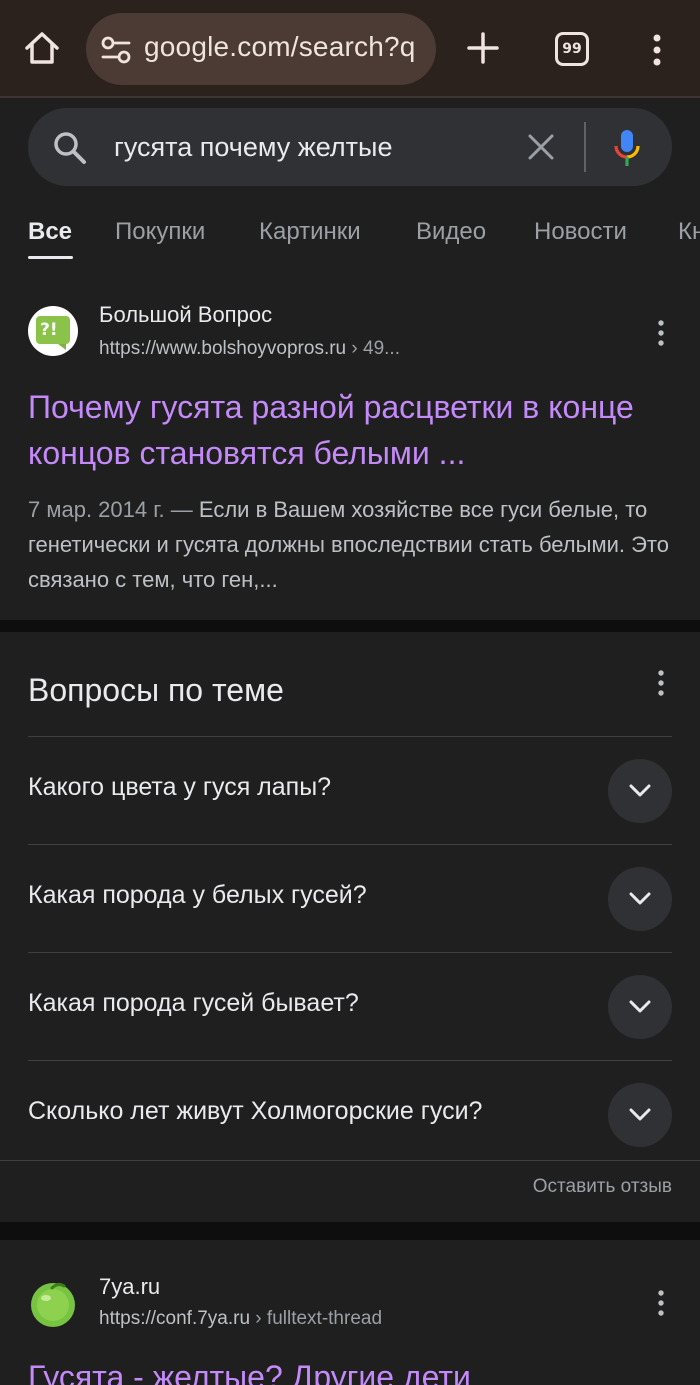 Image resolution: width=700 pixels, height=1385 pixels. I want to click on address-text: google.com/search?q, so click(280, 47).